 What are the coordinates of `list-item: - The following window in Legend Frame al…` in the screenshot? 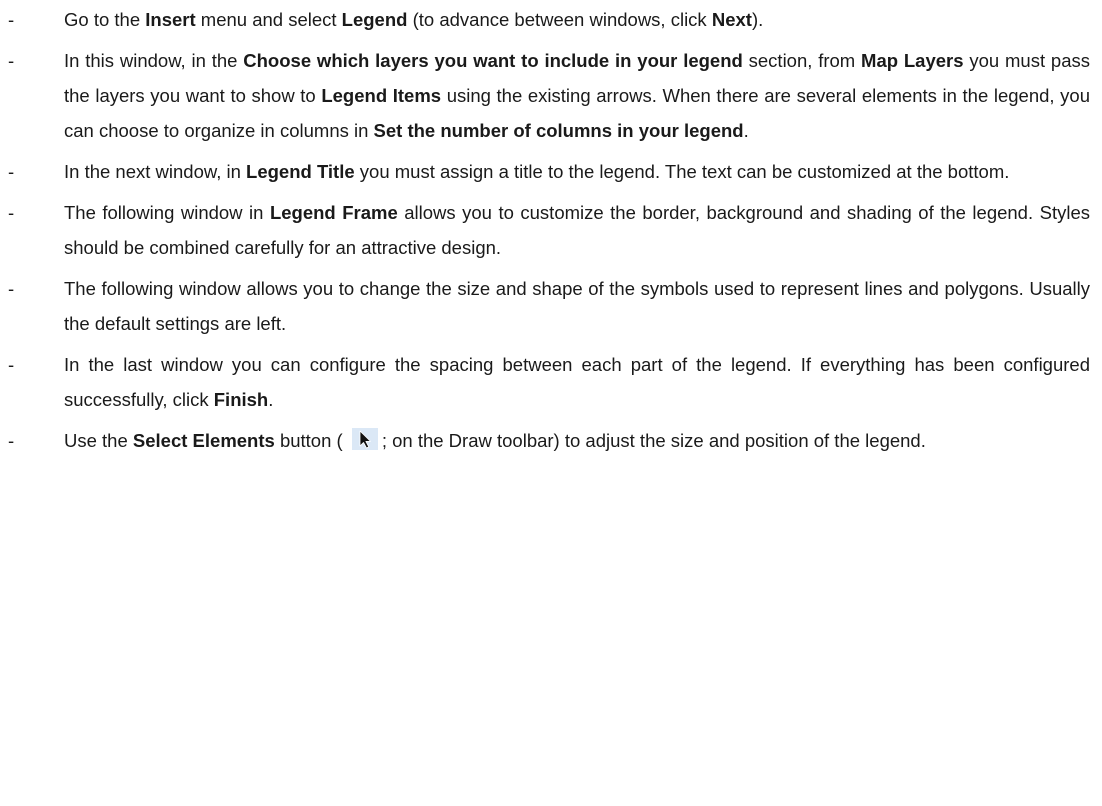 It's located at (551, 230).